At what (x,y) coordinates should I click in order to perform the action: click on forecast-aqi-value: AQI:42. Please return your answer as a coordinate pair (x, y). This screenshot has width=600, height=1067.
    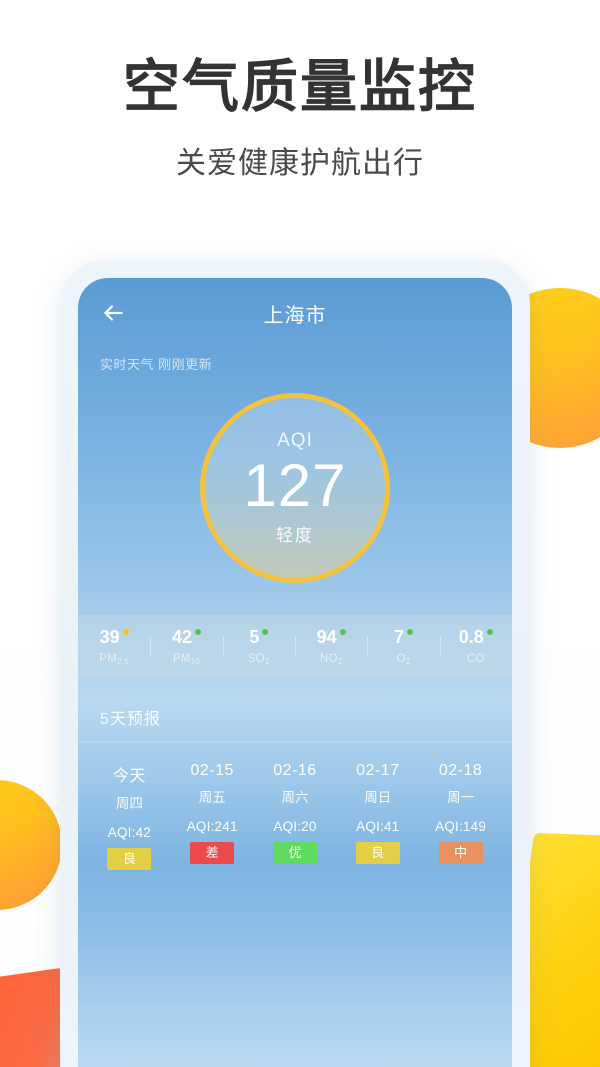
    Looking at the image, I should click on (129, 832).